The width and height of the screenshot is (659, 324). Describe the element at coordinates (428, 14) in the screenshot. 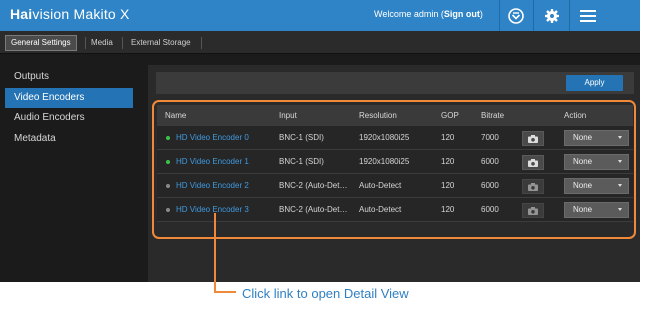

I see `welcome-text: Welcome admin (Sign out)` at that location.